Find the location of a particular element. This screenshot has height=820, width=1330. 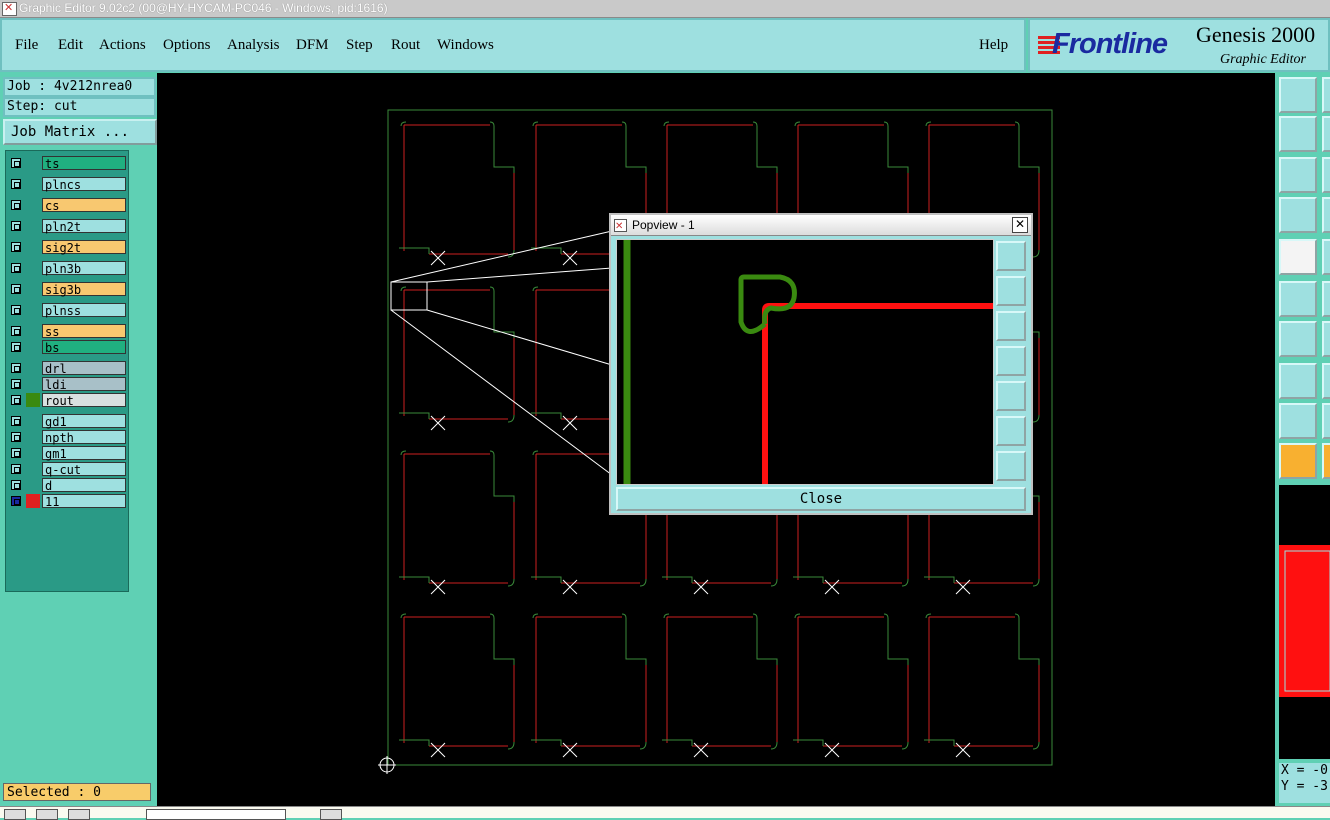

layer-row-ldi: ldi is located at coordinates (67, 384).